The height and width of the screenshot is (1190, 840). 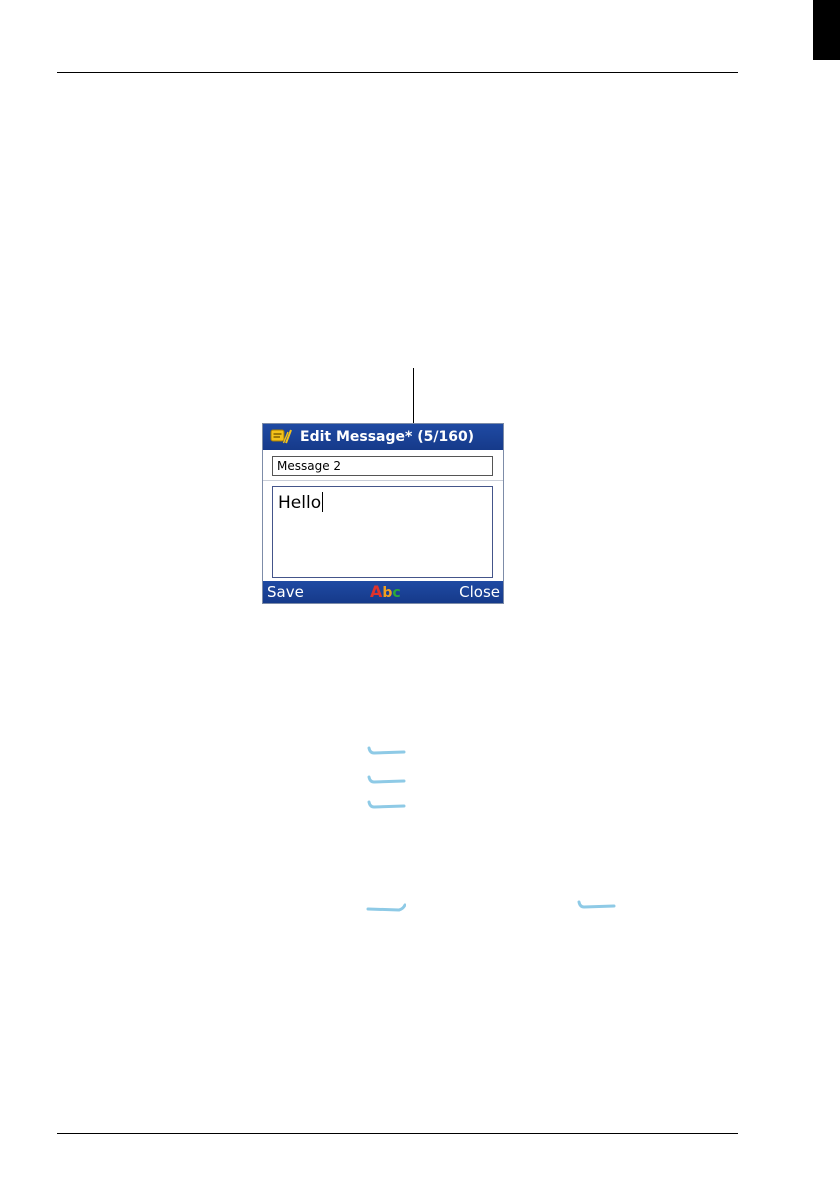 What do you see at coordinates (387, 437) in the screenshot?
I see `screen-title: Edit Message* (5/160)` at bounding box center [387, 437].